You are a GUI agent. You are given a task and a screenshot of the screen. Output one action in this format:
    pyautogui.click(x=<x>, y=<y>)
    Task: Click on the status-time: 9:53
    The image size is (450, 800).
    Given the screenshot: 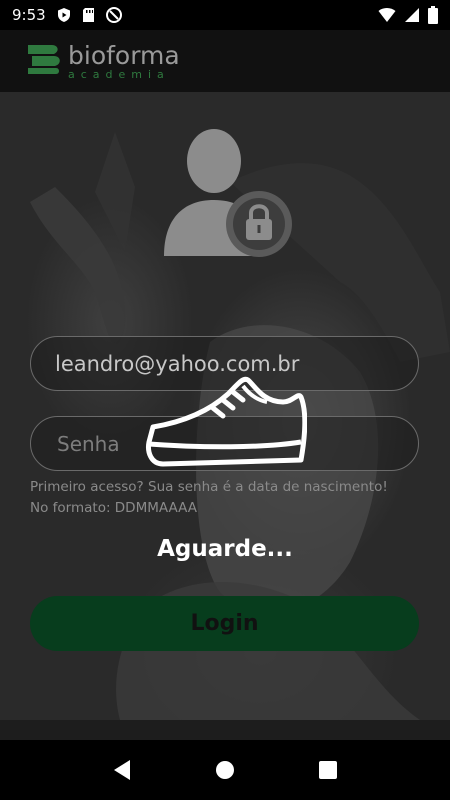 What is the action you would take?
    pyautogui.click(x=29, y=15)
    